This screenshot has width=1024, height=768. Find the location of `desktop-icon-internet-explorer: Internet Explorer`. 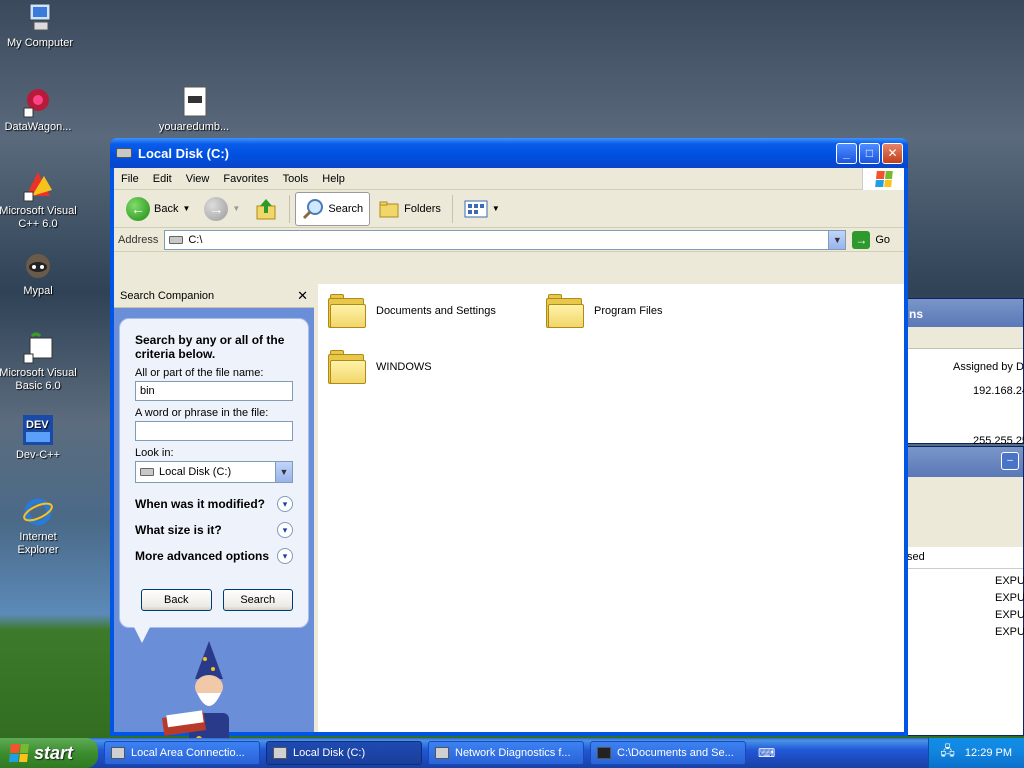

desktop-icon-internet-explorer: Internet Explorer is located at coordinates (39, 526).